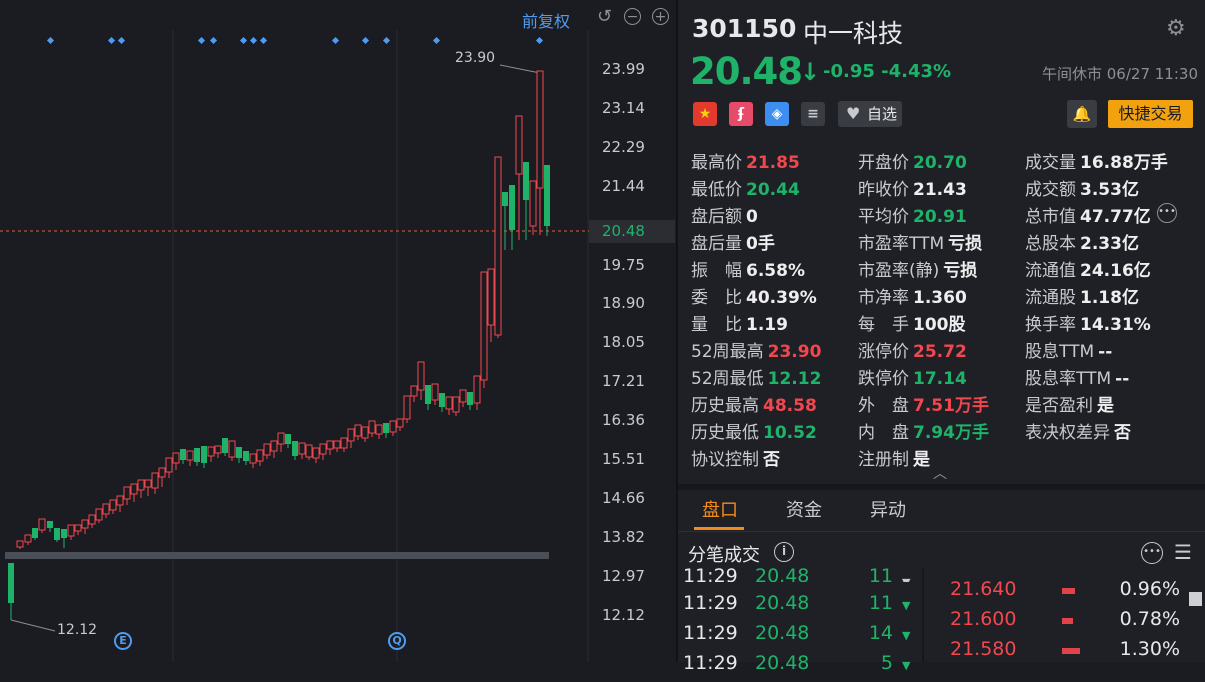 Image resolution: width=1205 pixels, height=682 pixels. What do you see at coordinates (623, 381) in the screenshot?
I see `y-axis-label: 17.21` at bounding box center [623, 381].